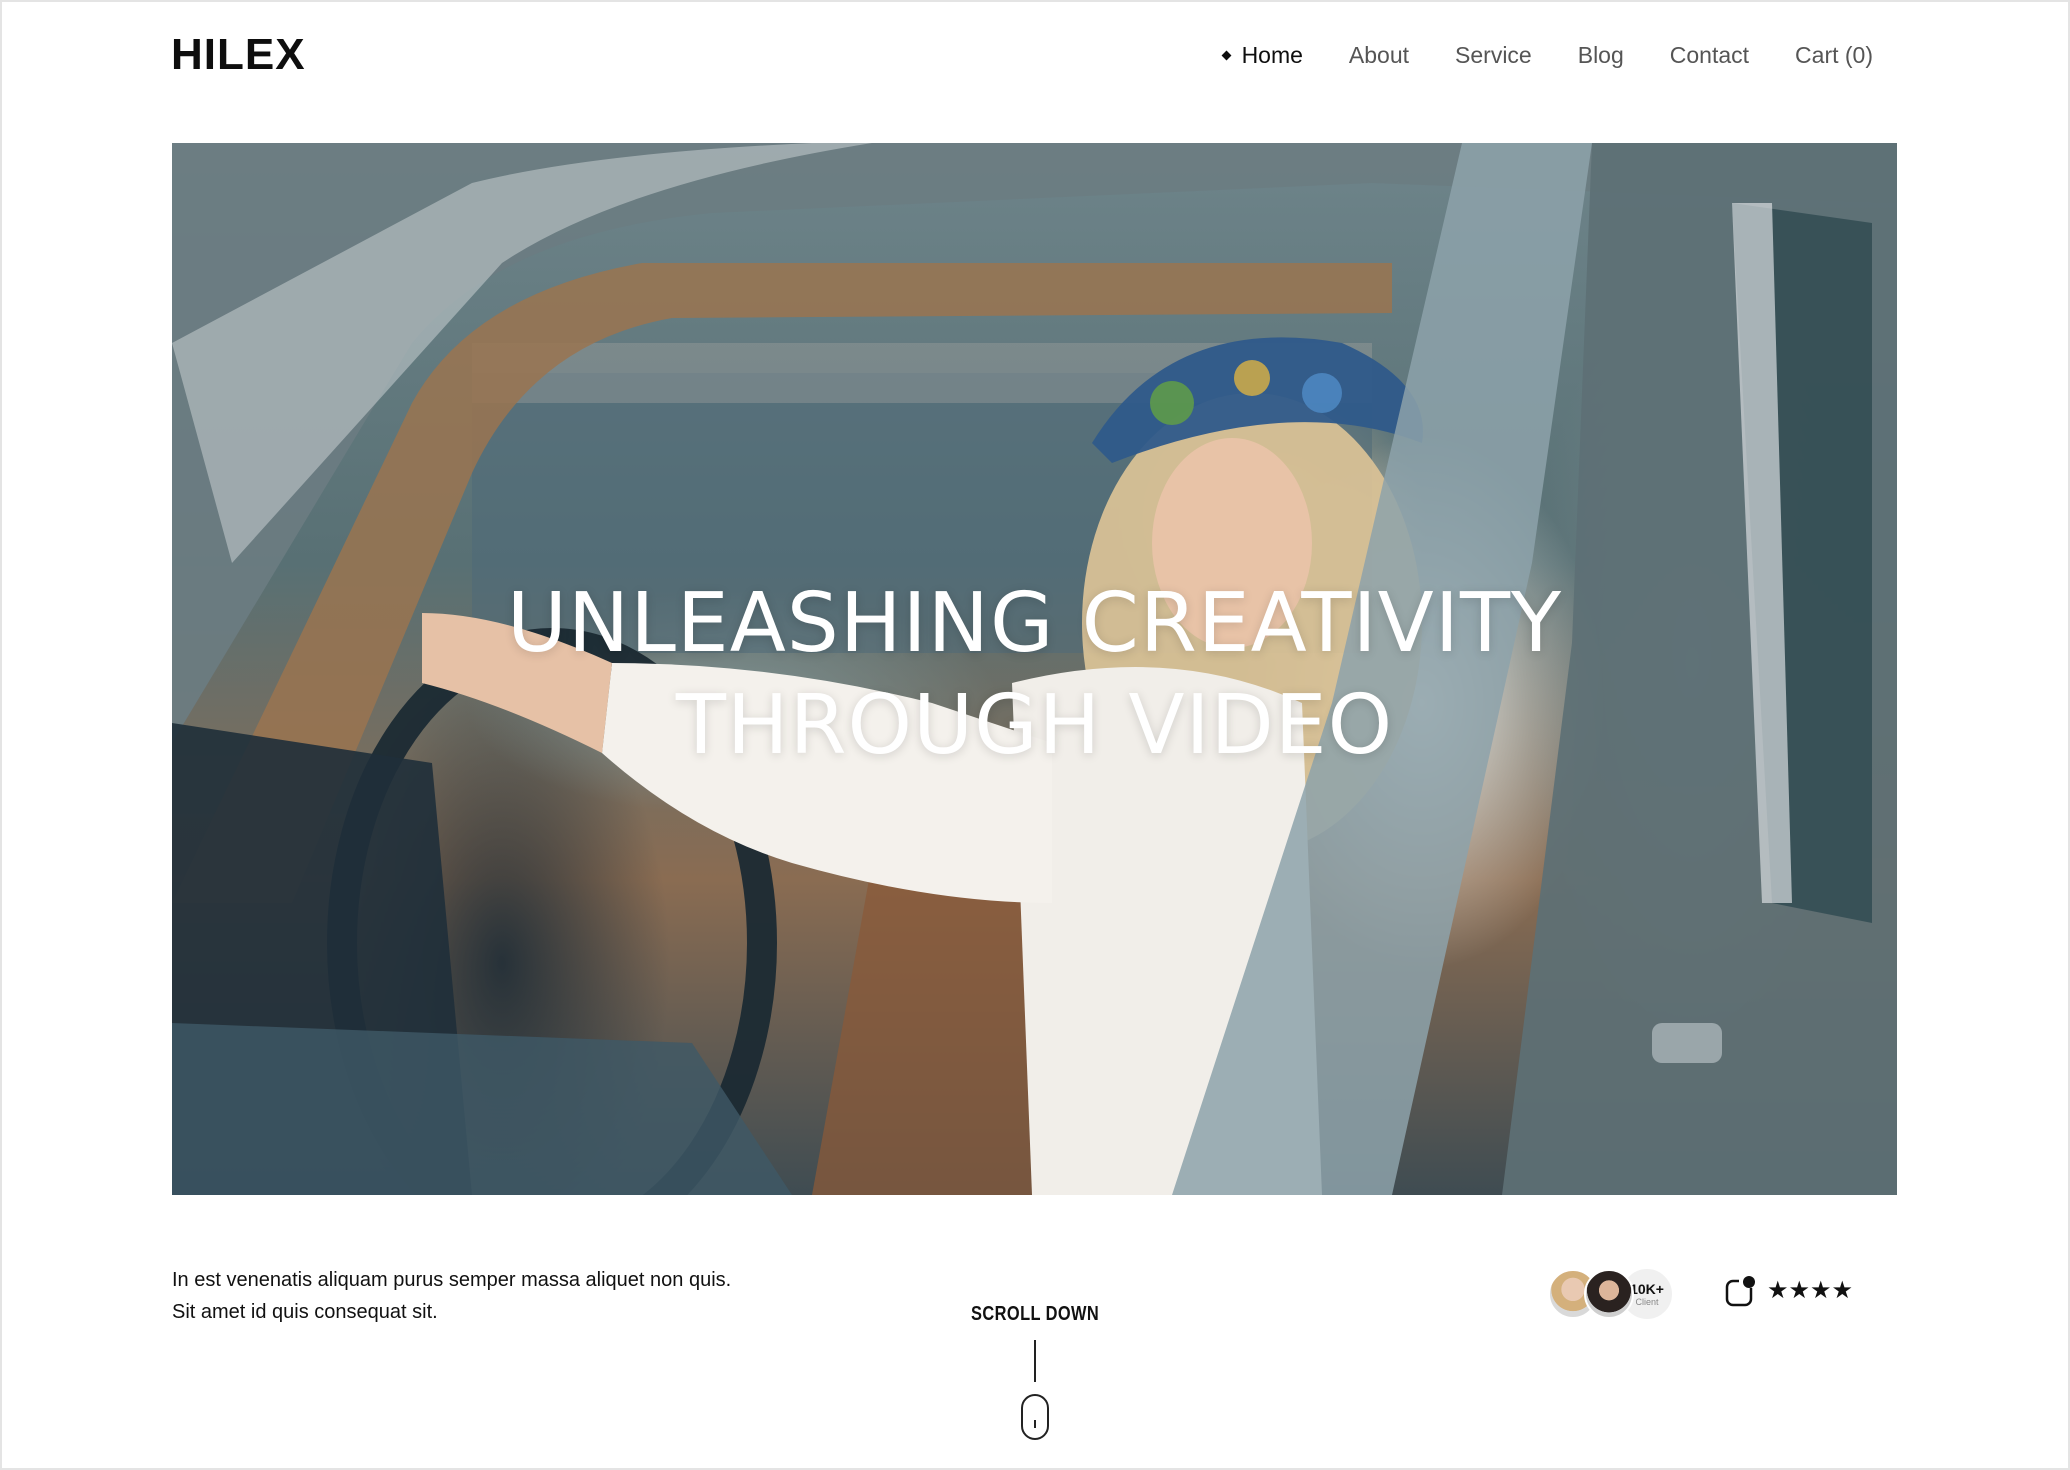 This screenshot has width=2070, height=1470. Describe the element at coordinates (238, 55) in the screenshot. I see `site-logo: HILEX` at that location.